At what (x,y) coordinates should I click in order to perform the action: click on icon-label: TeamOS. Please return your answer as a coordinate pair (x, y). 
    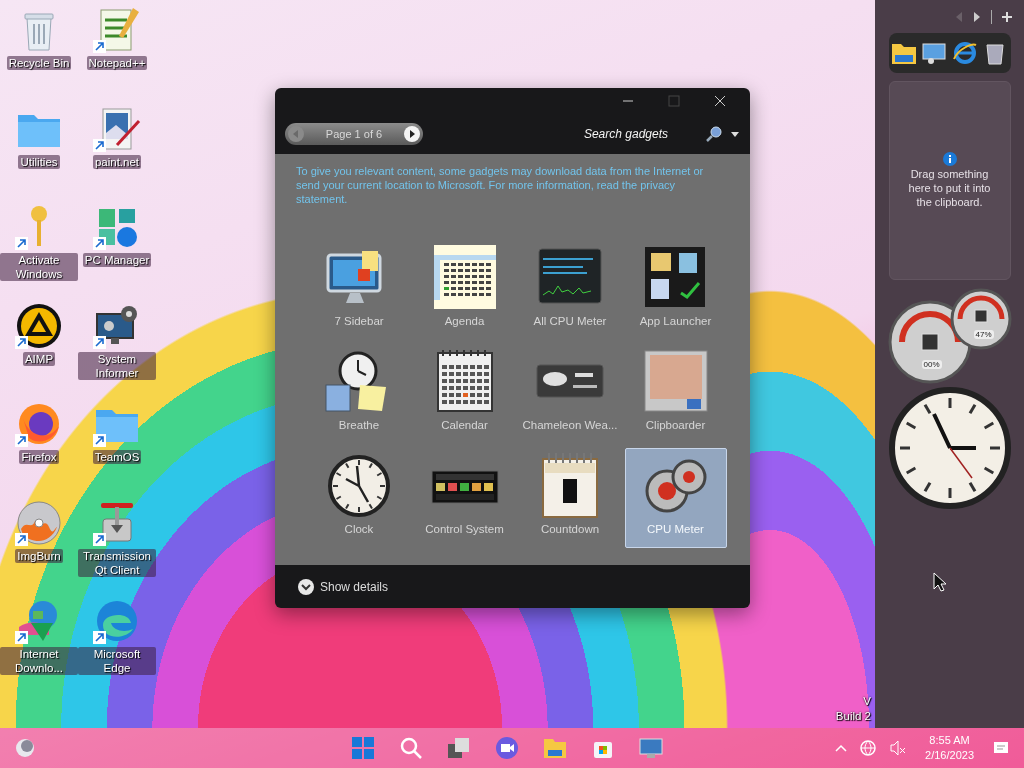
    Looking at the image, I should click on (117, 457).